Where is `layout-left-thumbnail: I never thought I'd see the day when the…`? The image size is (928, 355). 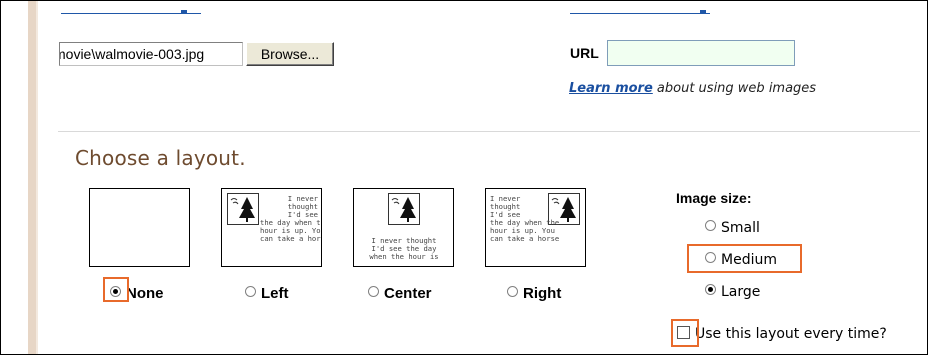
layout-left-thumbnail: I never thought I'd see the day when the… is located at coordinates (271, 227).